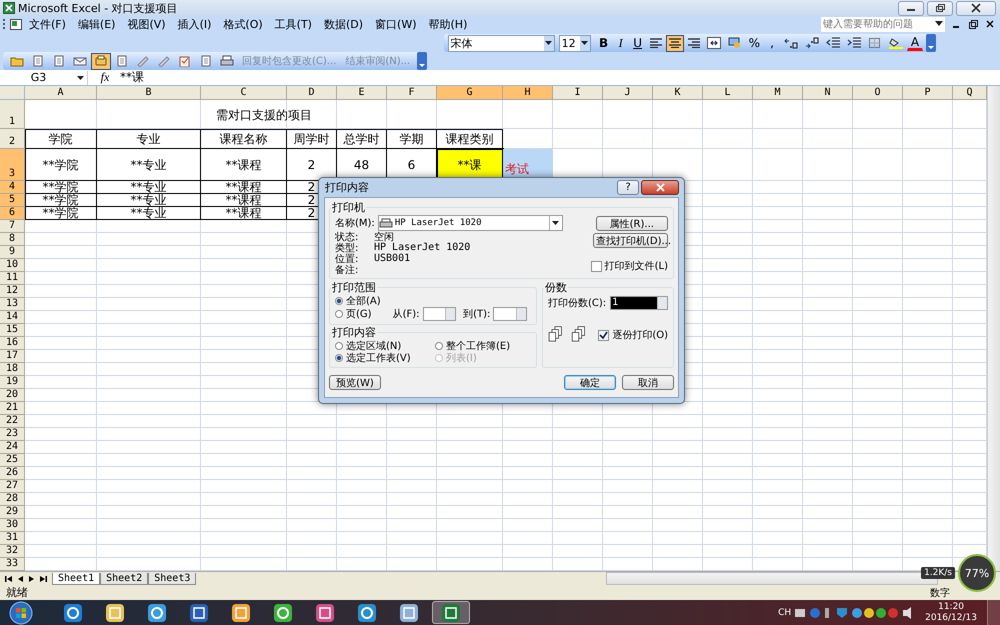 The width and height of the screenshot is (1000, 625). Describe the element at coordinates (124, 578) in the screenshot. I see `sheet-tab: Sheet2` at that location.